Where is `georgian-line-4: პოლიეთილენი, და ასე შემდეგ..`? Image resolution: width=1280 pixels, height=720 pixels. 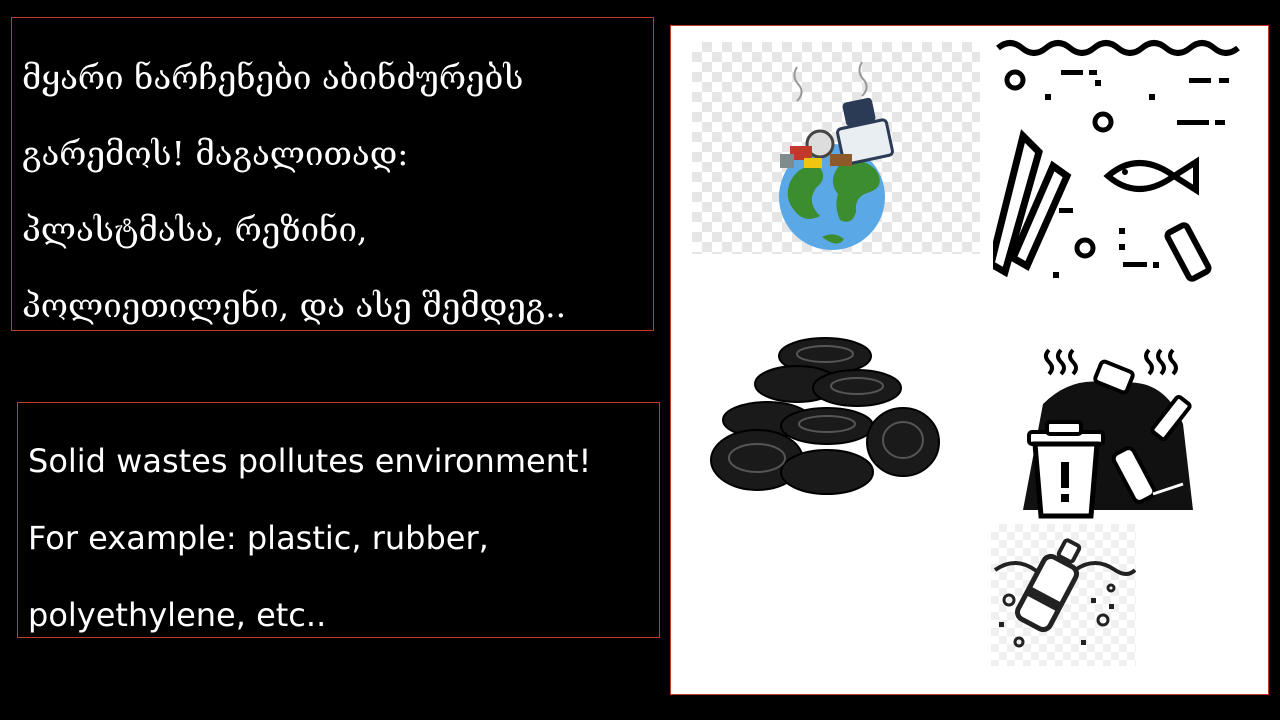 georgian-line-4: პოლიეთილენი, და ასე შემდეგ.. is located at coordinates (294, 305).